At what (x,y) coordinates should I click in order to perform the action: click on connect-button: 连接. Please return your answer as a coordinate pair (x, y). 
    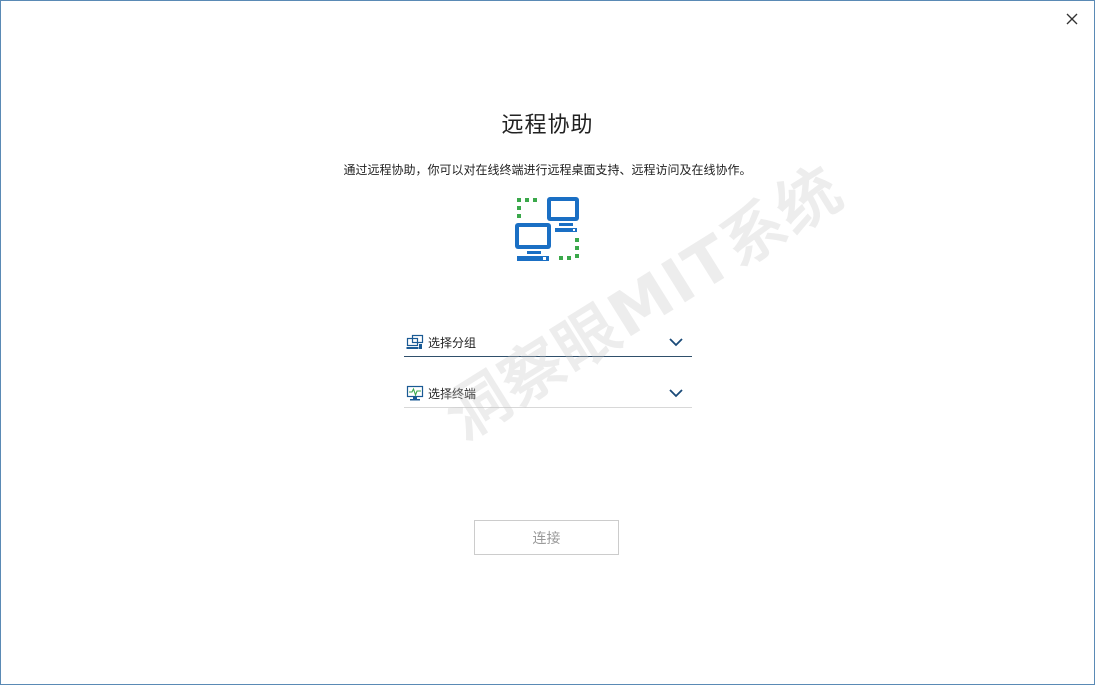
    Looking at the image, I should click on (546, 537).